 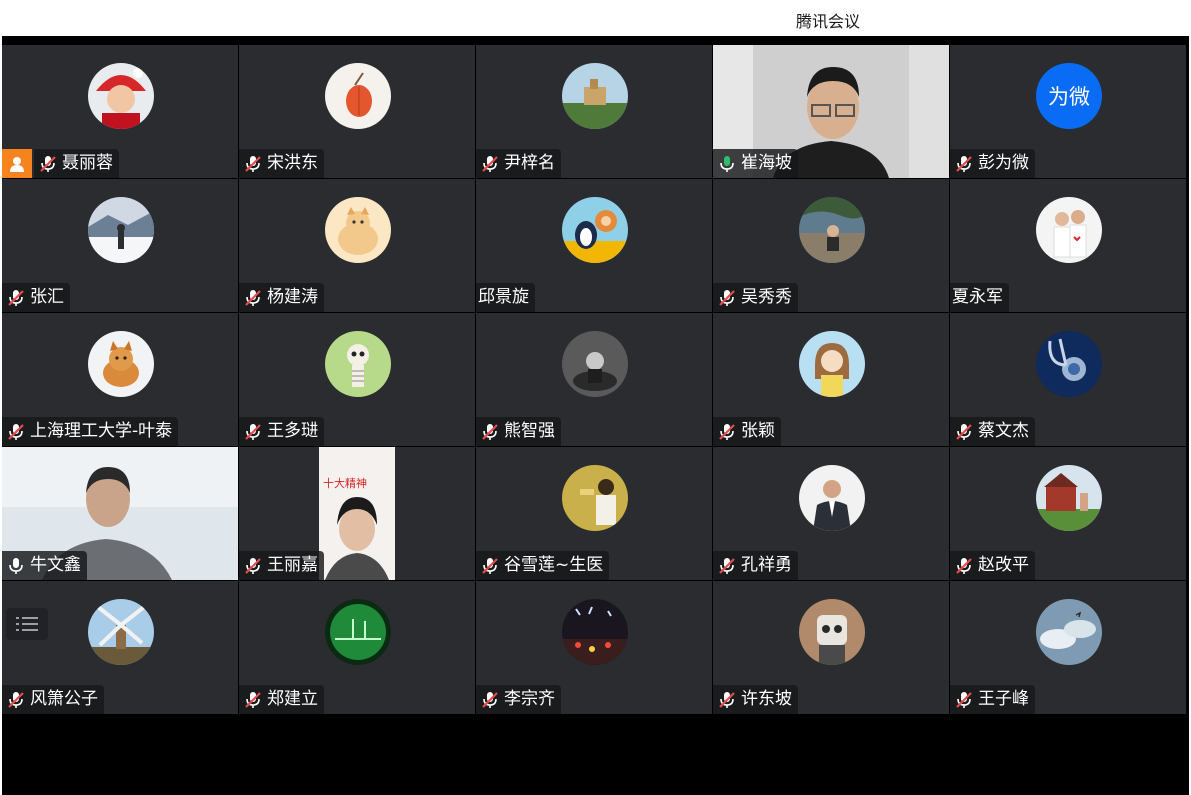 I want to click on participant-tile: 谷雪莲~生医, so click(x=594, y=513).